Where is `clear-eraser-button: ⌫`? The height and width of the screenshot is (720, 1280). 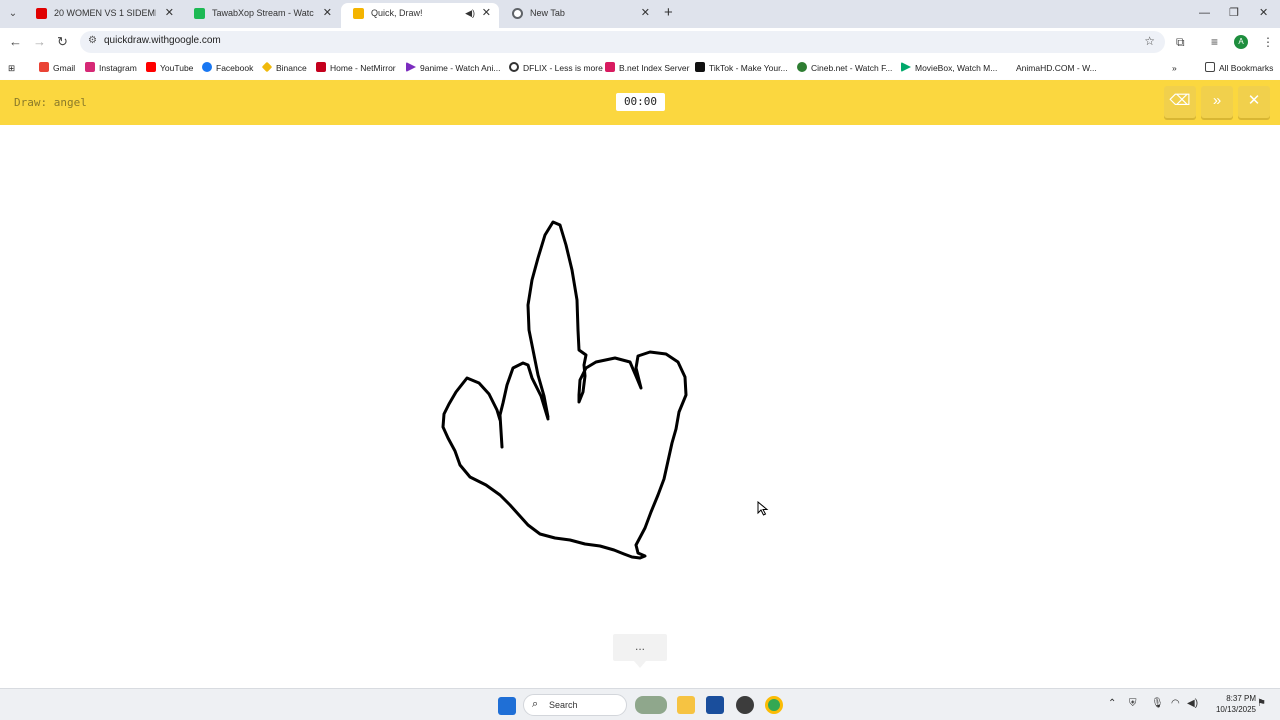
clear-eraser-button: ⌫ is located at coordinates (1180, 102).